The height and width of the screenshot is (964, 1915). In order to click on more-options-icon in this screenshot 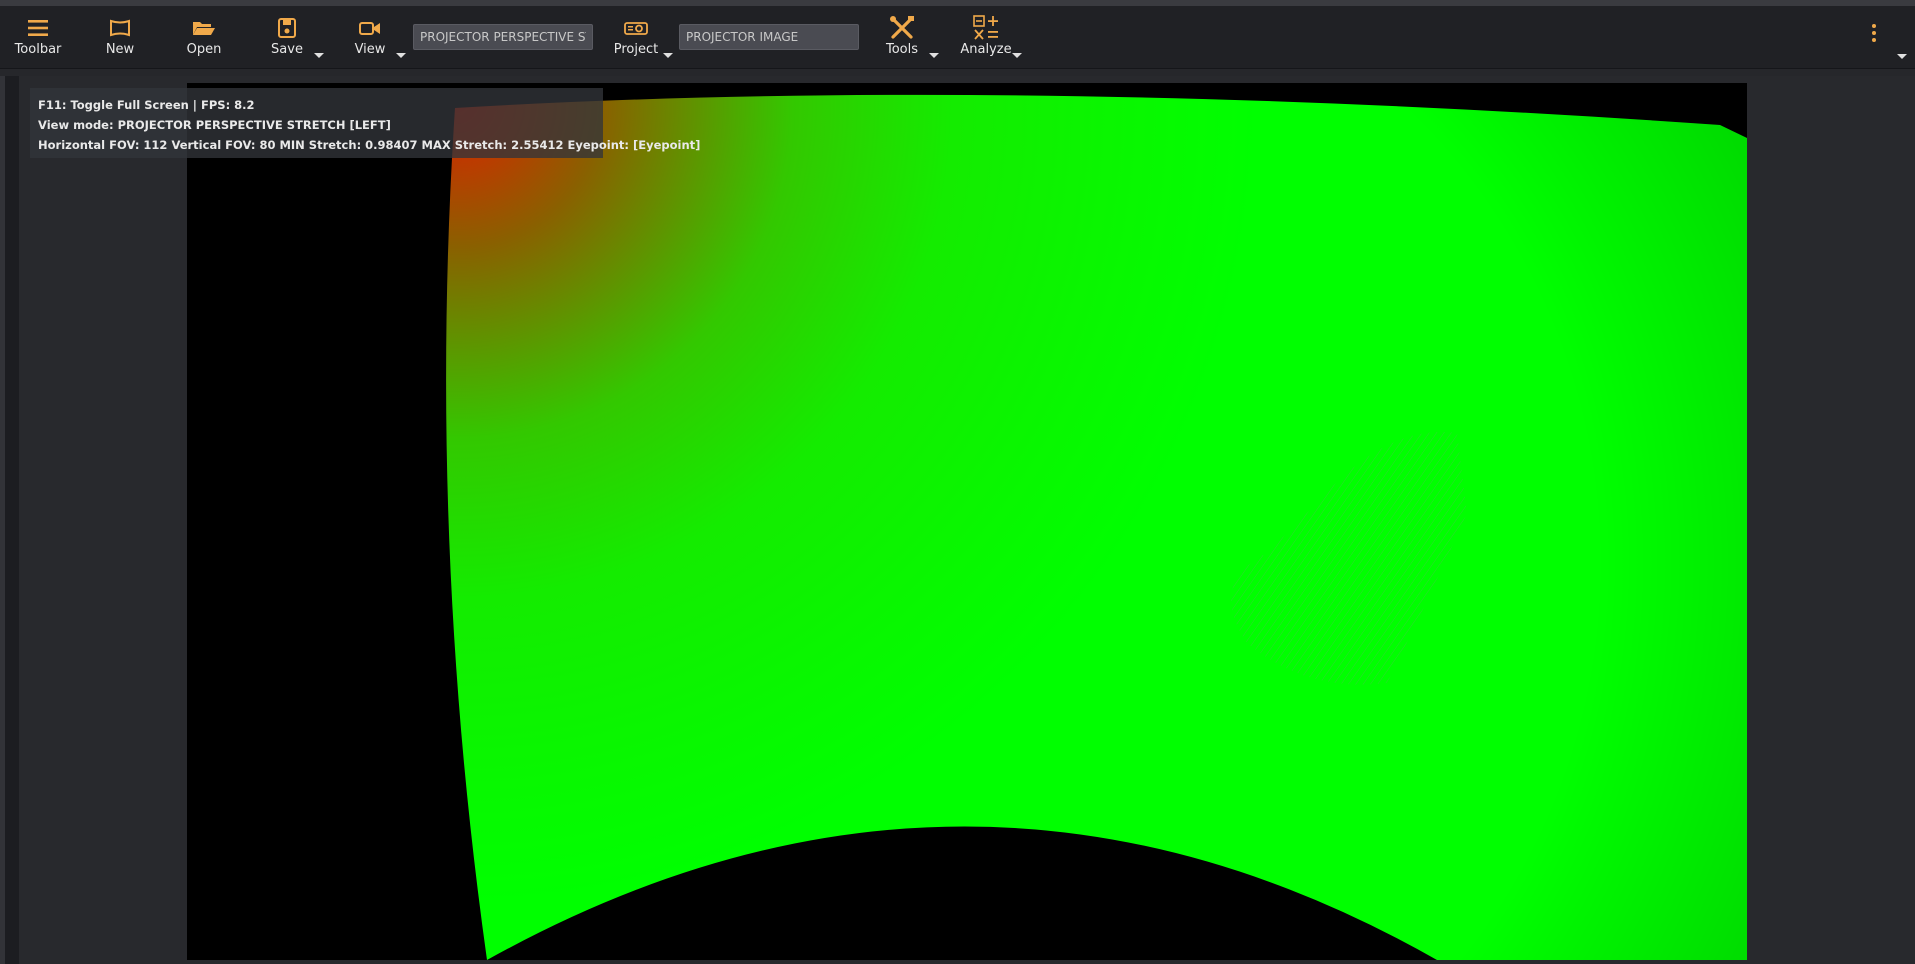, I will do `click(1874, 33)`.